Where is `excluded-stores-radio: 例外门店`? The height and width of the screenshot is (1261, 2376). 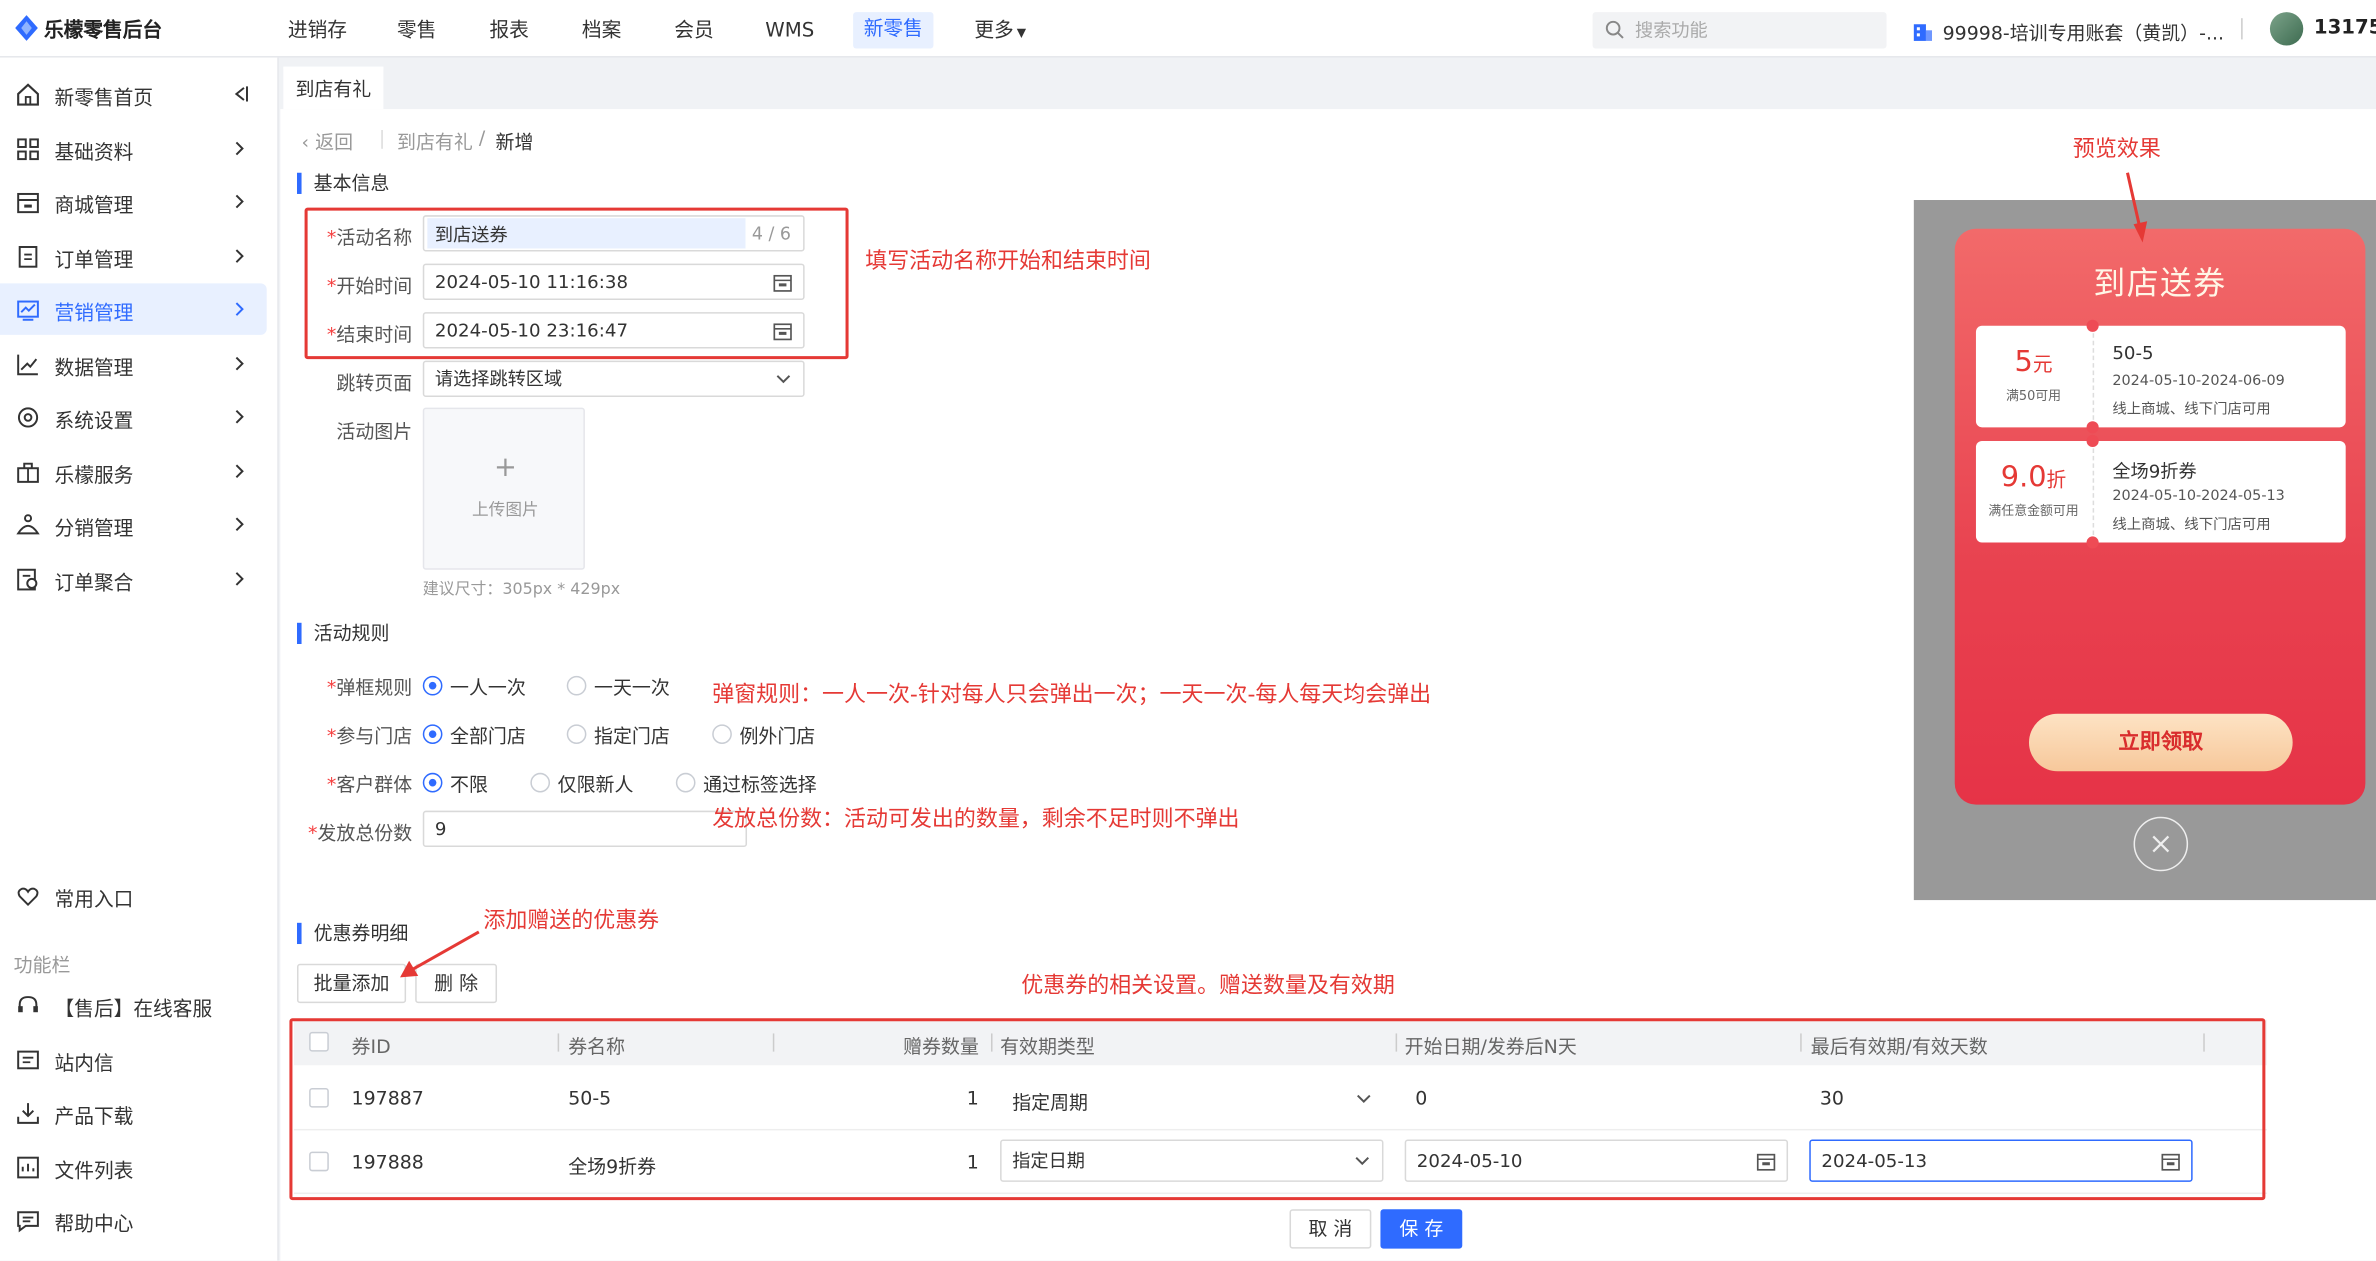 excluded-stores-radio: 例外门店 is located at coordinates (763, 734).